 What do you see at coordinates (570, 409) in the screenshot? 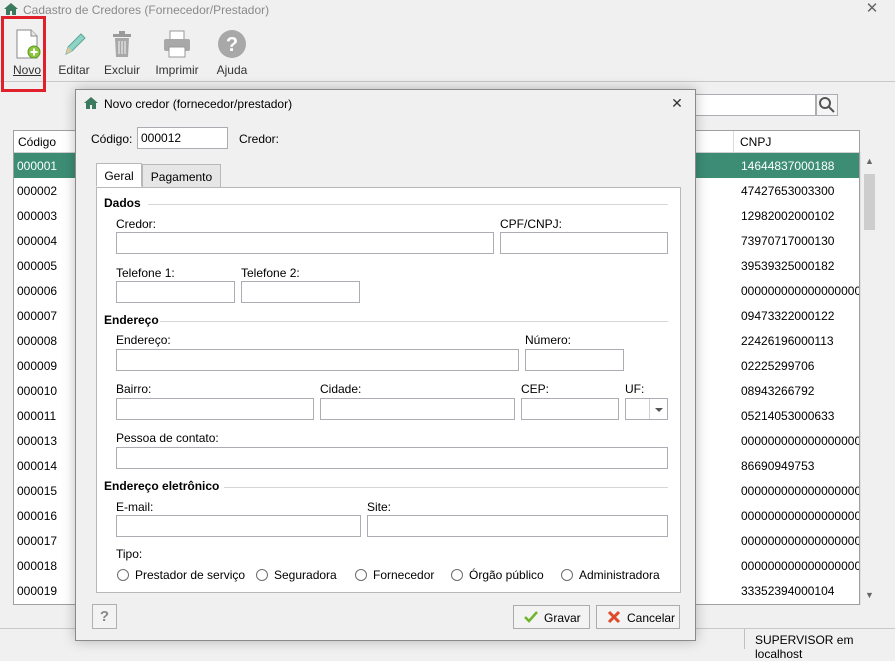
I see `cep-field` at bounding box center [570, 409].